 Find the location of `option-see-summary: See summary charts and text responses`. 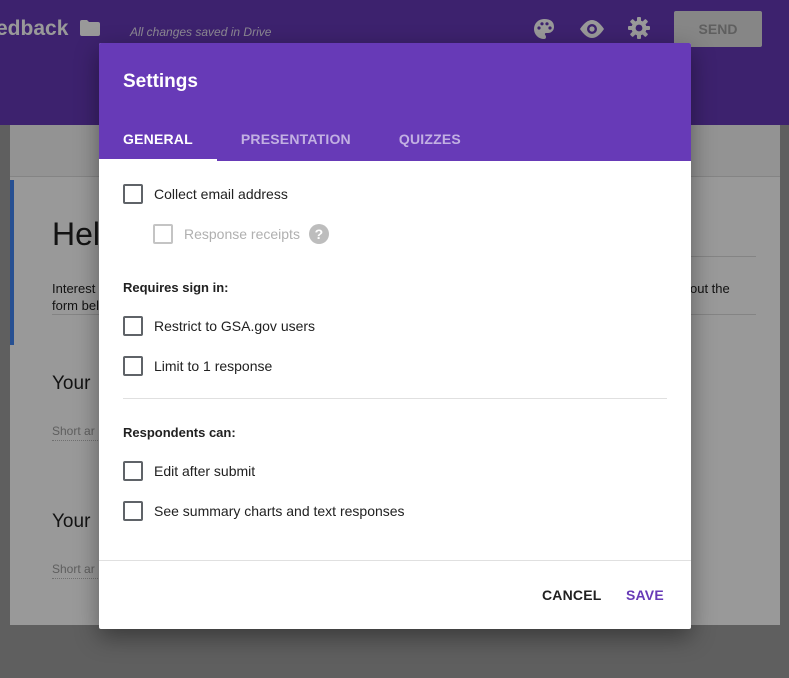

option-see-summary: See summary charts and text responses is located at coordinates (395, 511).